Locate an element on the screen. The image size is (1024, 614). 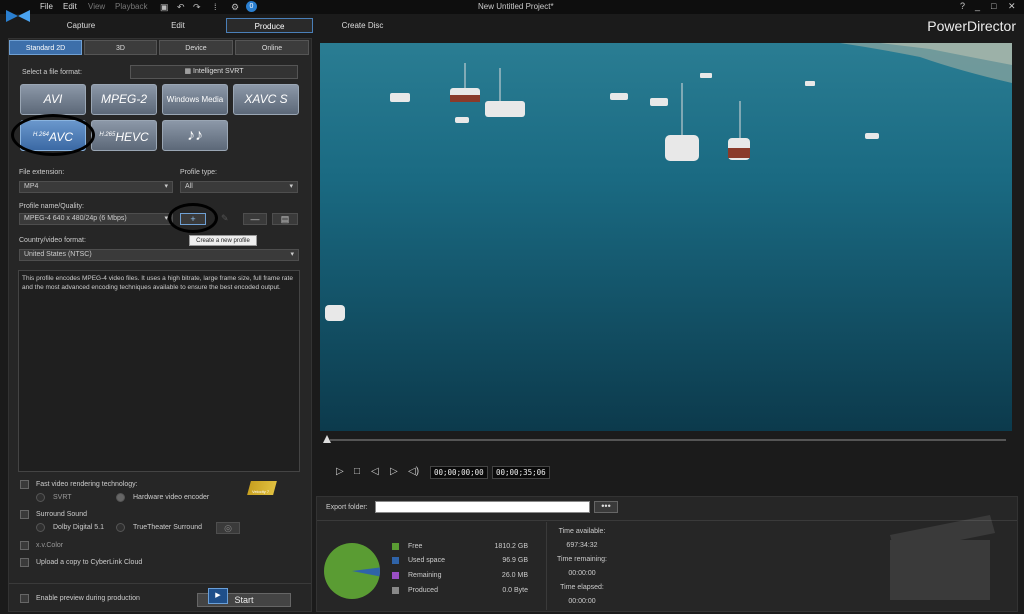
remove-profile-button: — is located at coordinates (255, 219).